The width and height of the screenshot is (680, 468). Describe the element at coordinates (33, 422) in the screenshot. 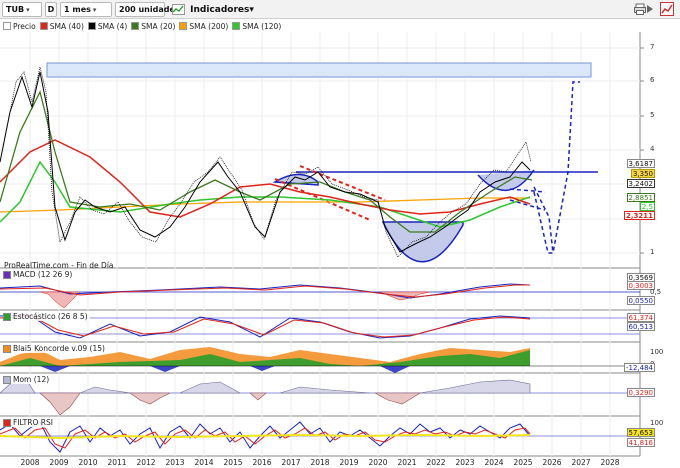

I see `filtro-label: FILTRO RSI` at that location.